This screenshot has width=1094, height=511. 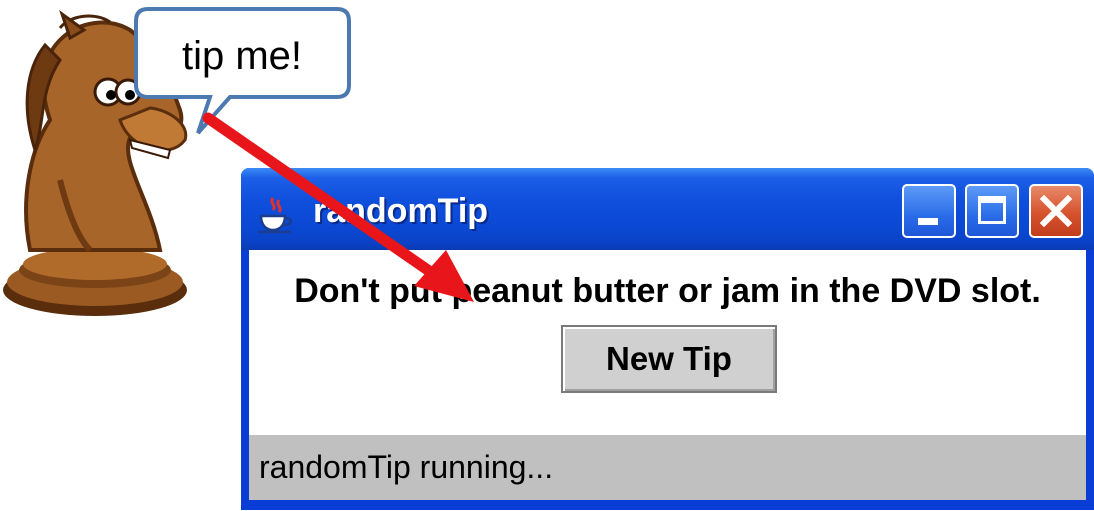 I want to click on maximize-icon, so click(x=992, y=210).